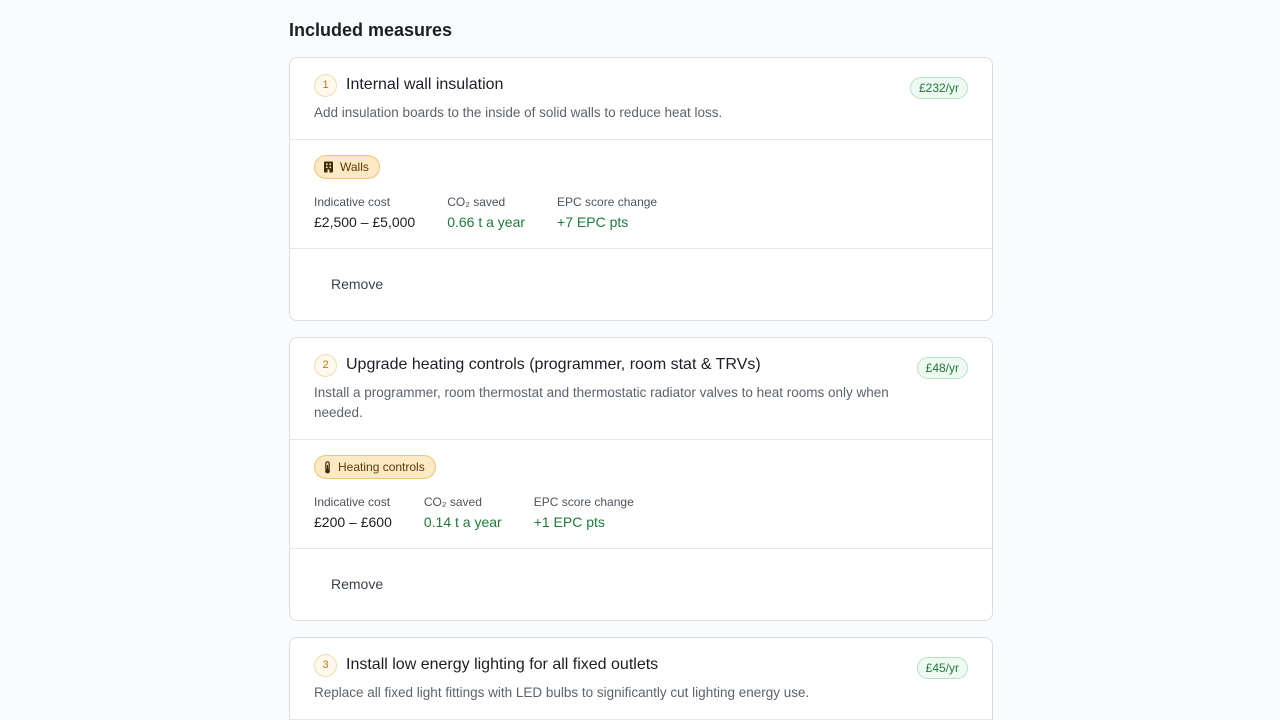  What do you see at coordinates (353, 522) in the screenshot?
I see `indicative-cost-value: £200 – £600` at bounding box center [353, 522].